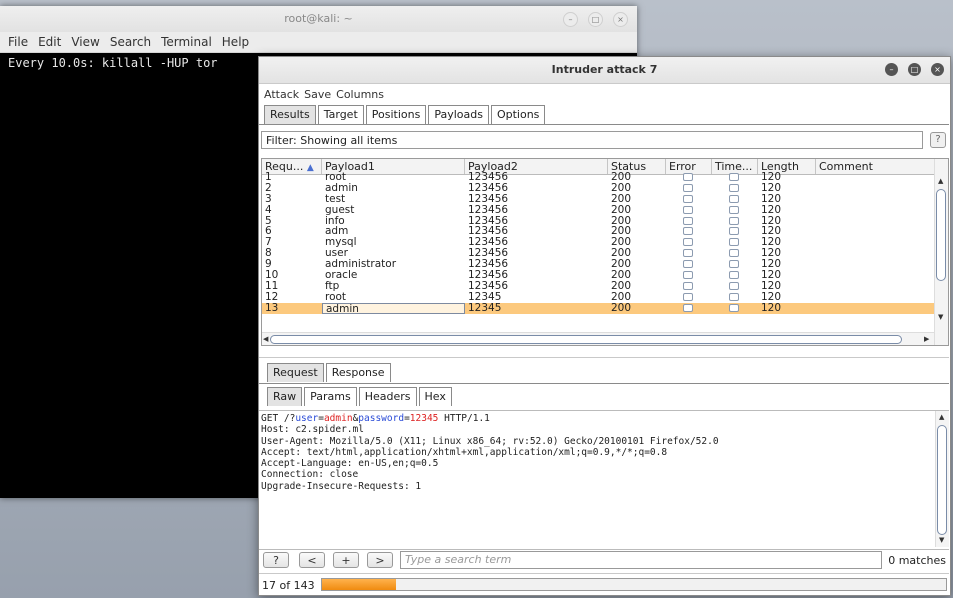 The height and width of the screenshot is (598, 953). Describe the element at coordinates (598, 210) in the screenshot. I see `table-row: 4 guest 123456 200 120` at that location.